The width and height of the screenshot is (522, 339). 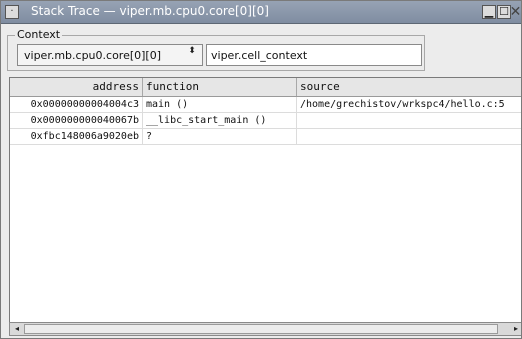 I want to click on scroll-right-icon: ▸, so click(x=515, y=329).